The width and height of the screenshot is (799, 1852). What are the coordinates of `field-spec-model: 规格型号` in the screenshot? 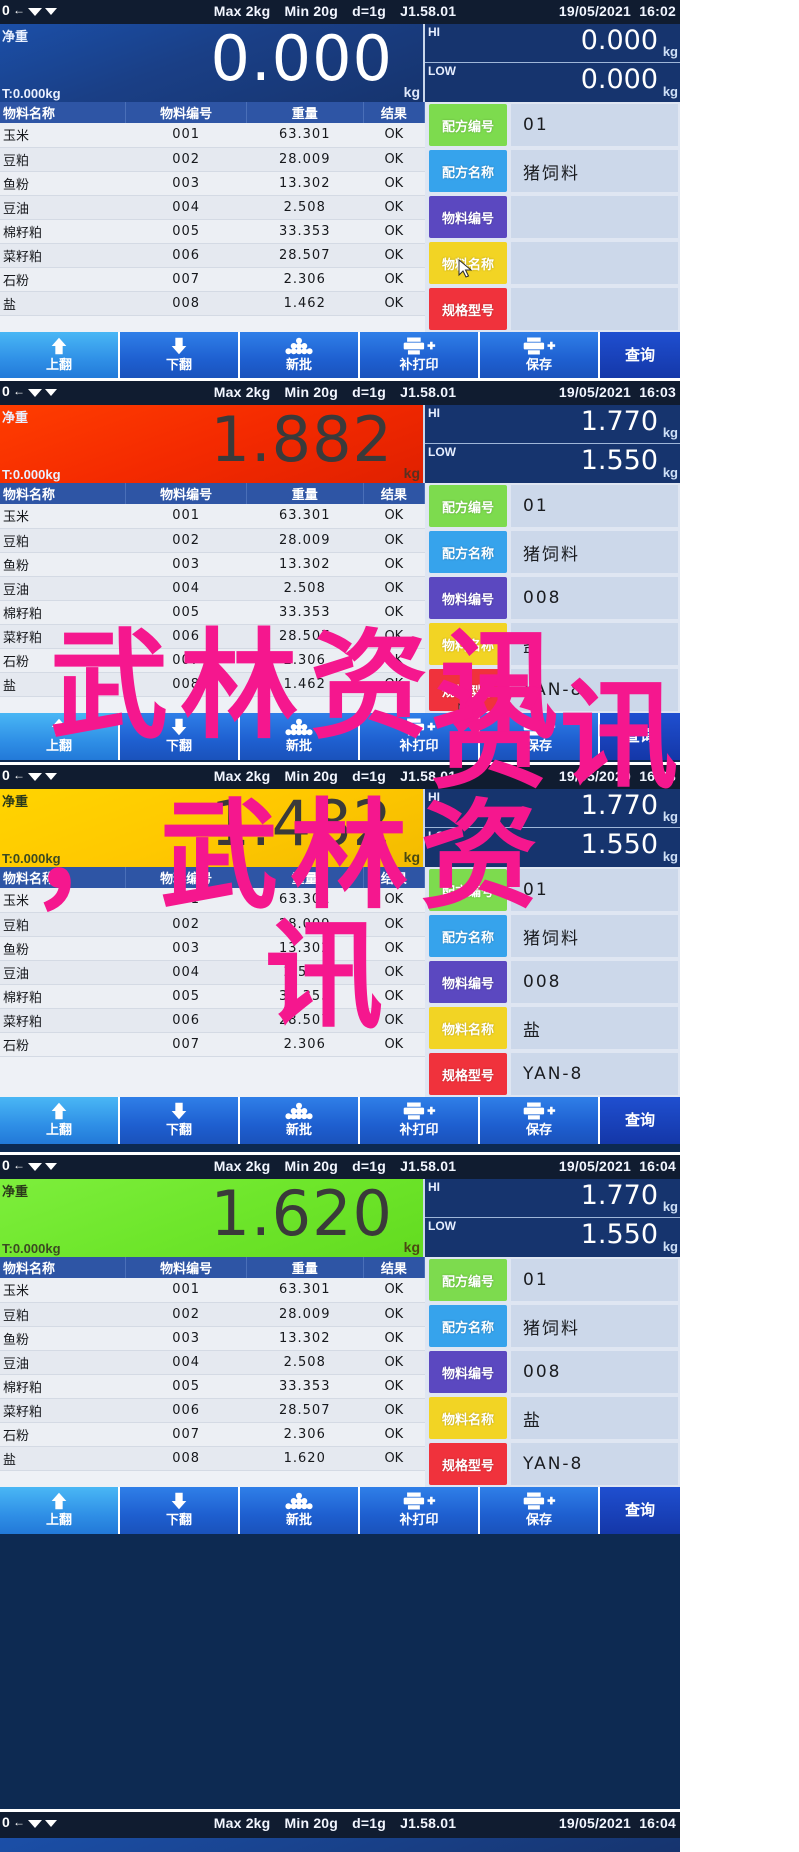 It's located at (552, 309).